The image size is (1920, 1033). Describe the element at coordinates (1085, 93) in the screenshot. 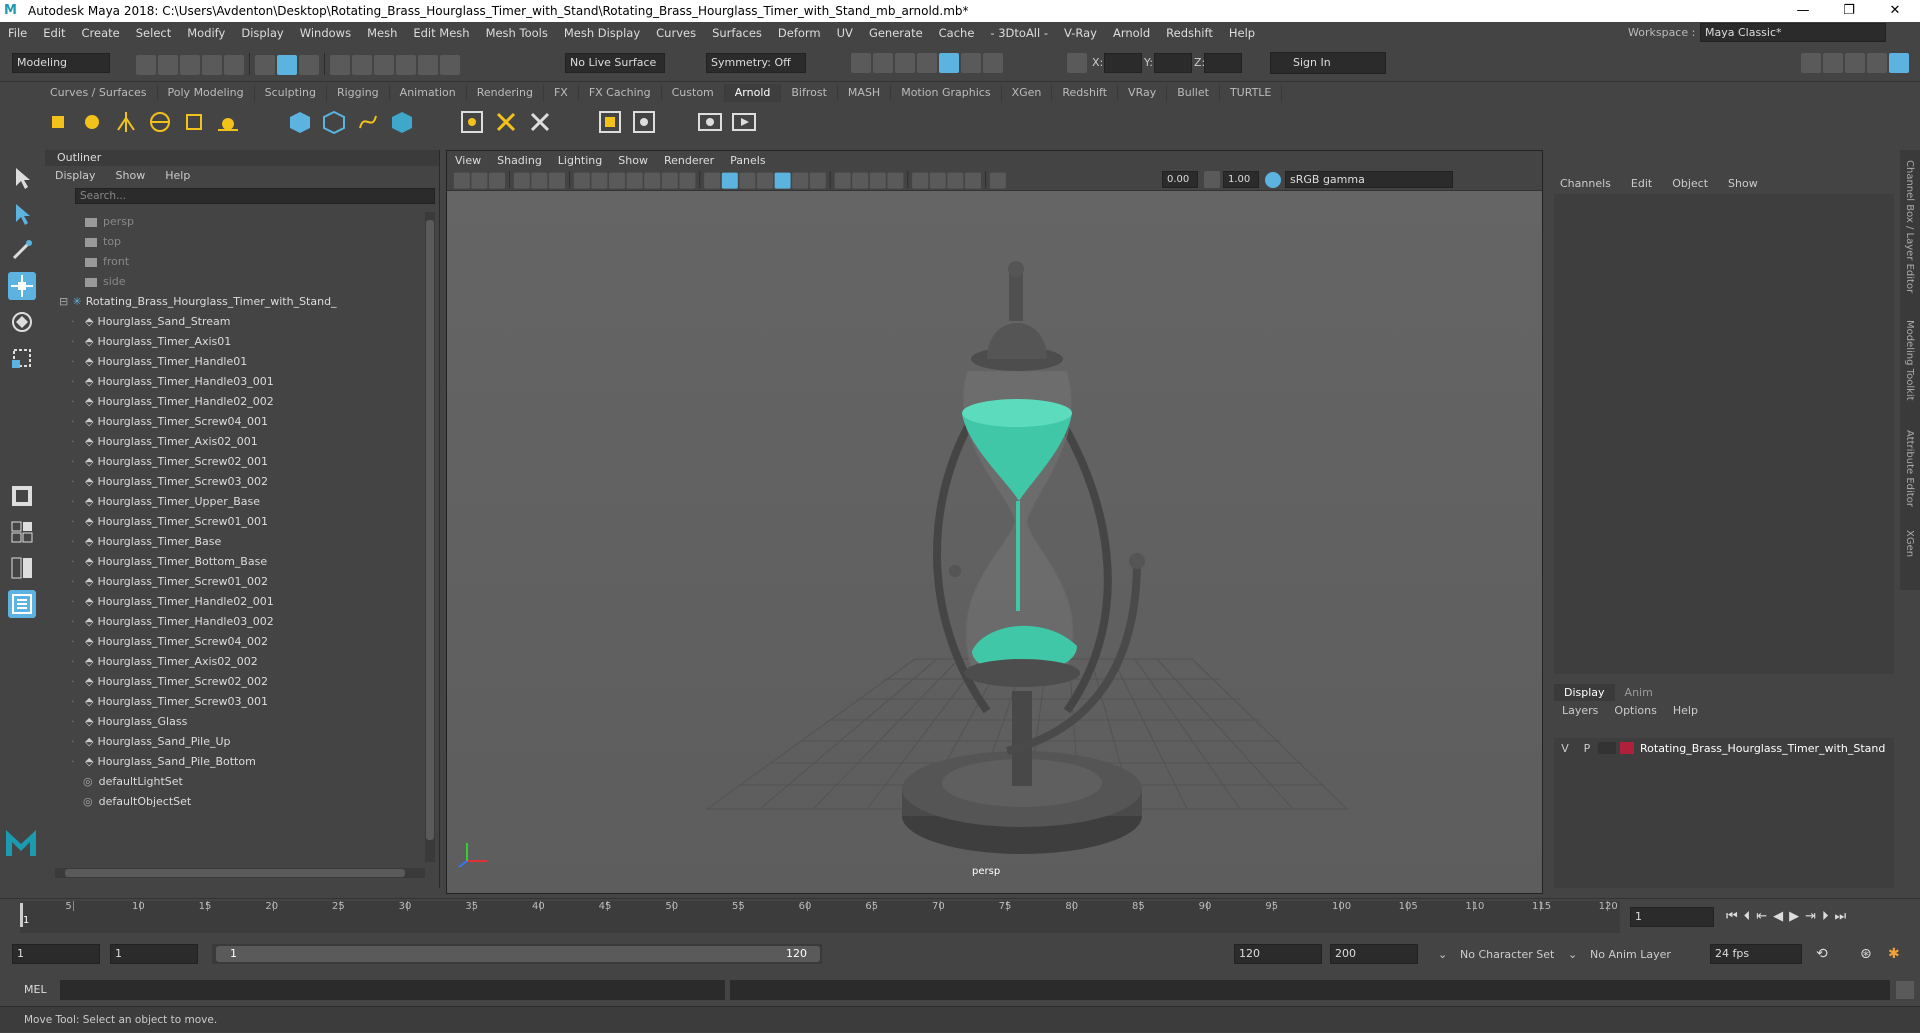

I see `shelf-tab-redshift: Redshift` at that location.